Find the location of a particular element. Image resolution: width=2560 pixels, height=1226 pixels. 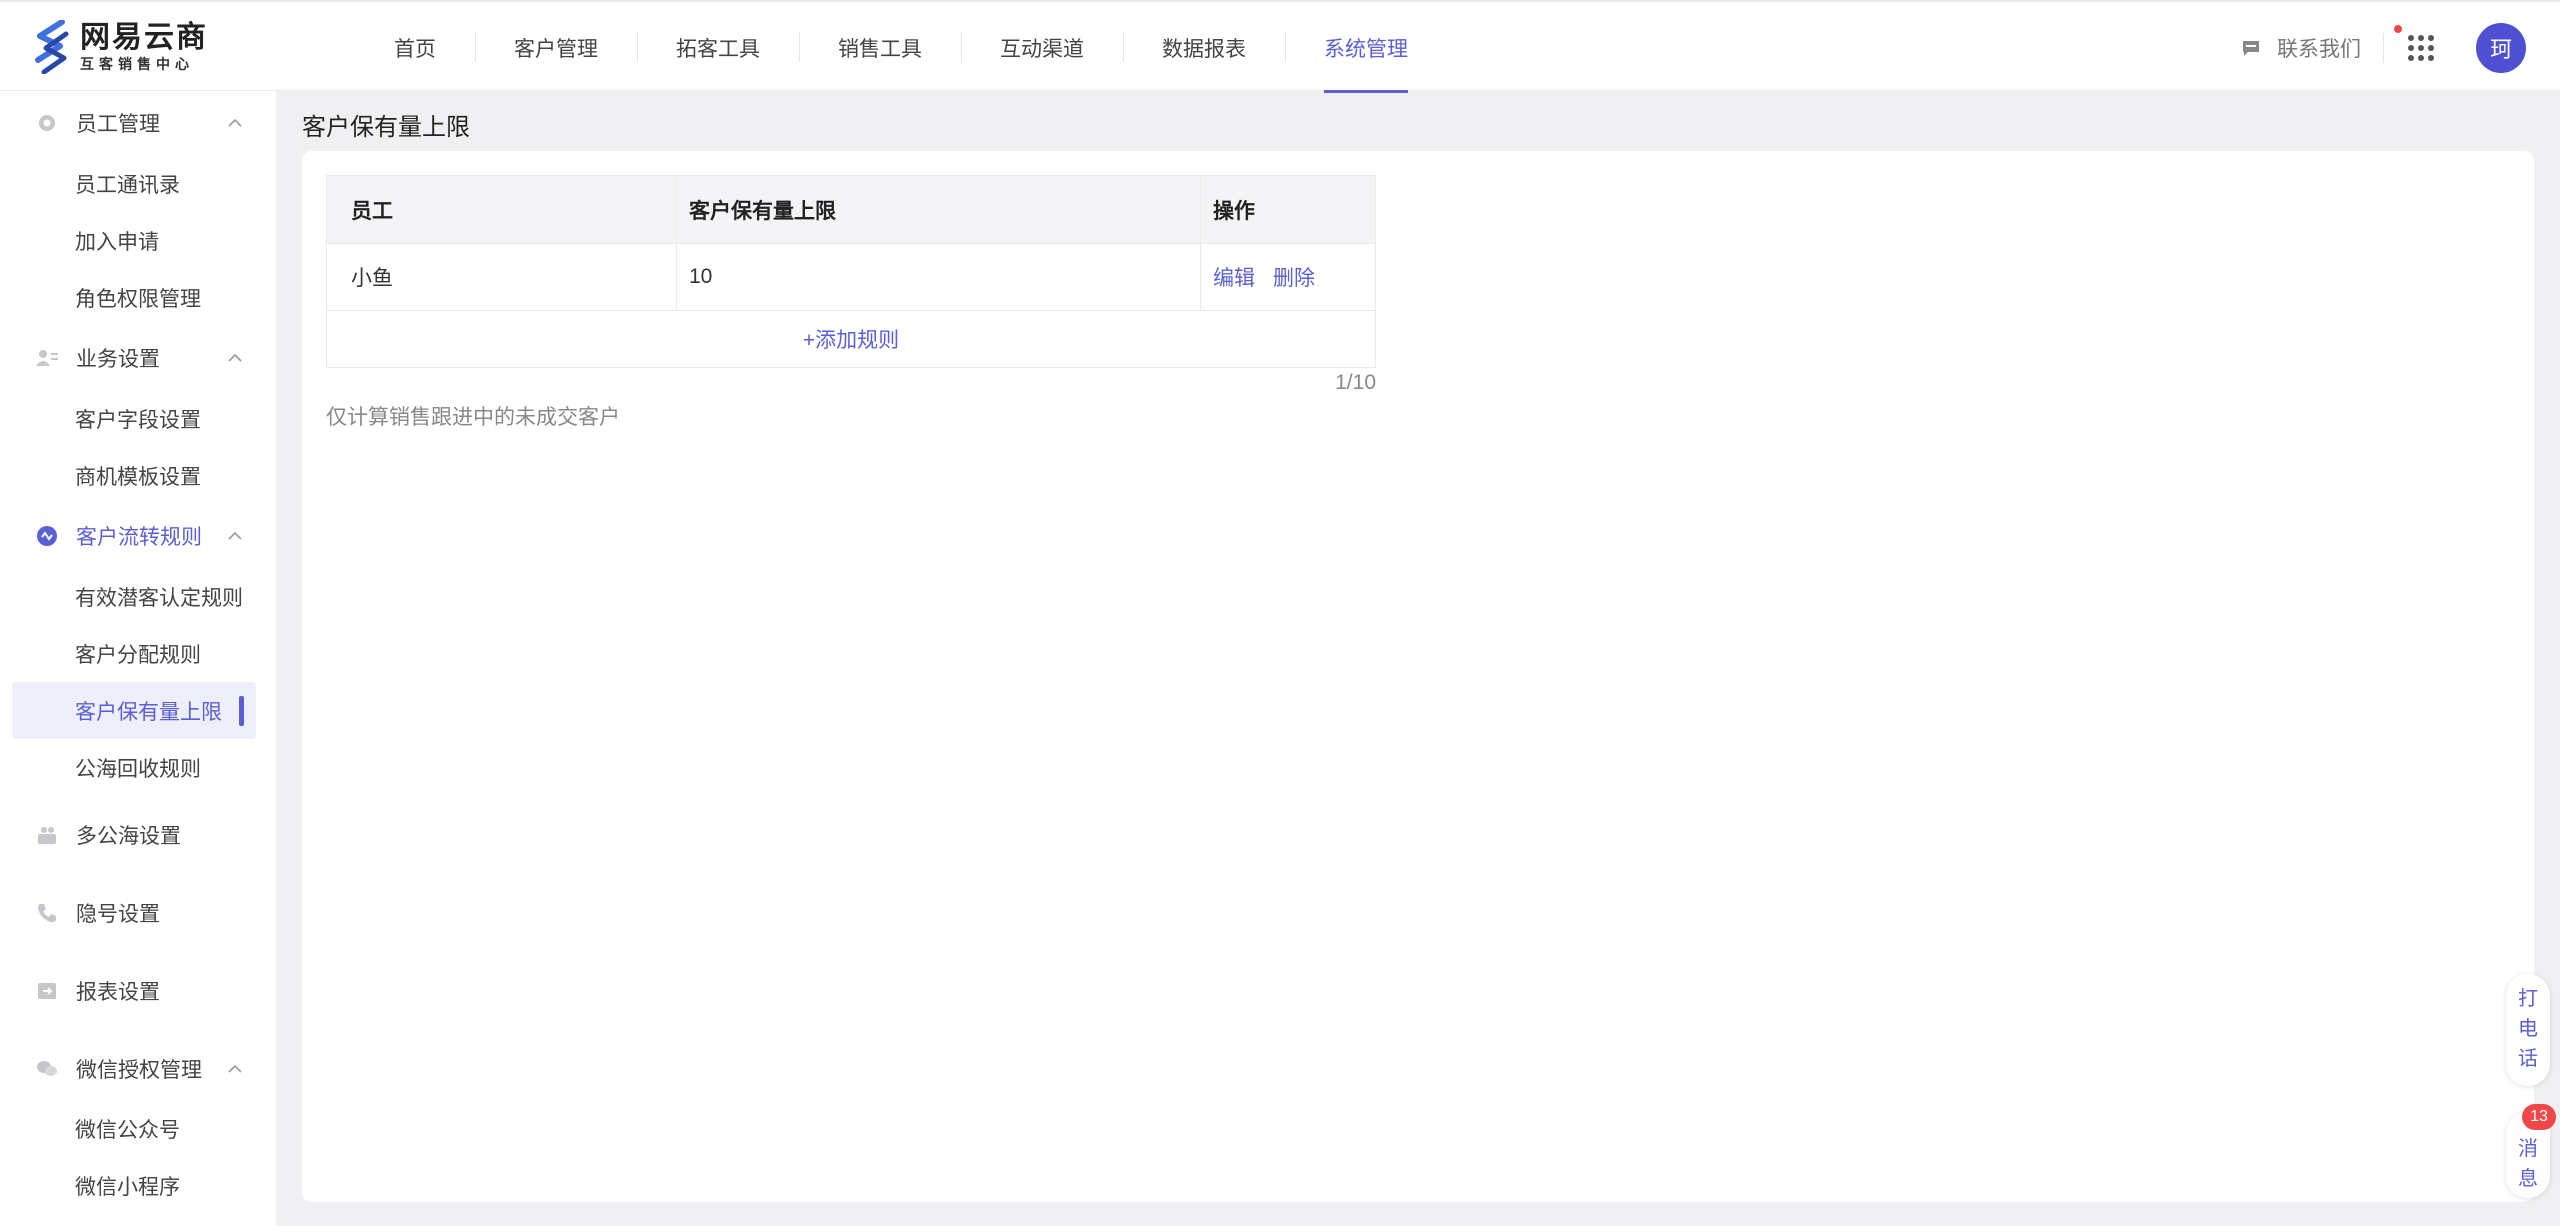

apps-grid-button is located at coordinates (2415, 43).